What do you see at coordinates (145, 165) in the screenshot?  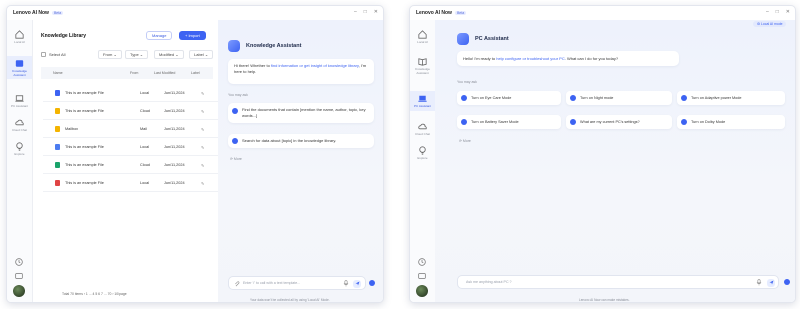 I see `file-source: Cloud` at bounding box center [145, 165].